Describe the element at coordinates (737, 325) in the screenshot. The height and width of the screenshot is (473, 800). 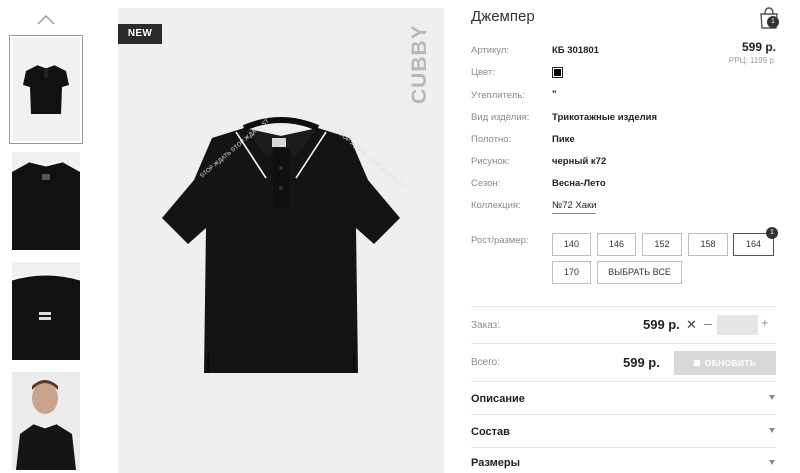
I see `quantity-input` at that location.